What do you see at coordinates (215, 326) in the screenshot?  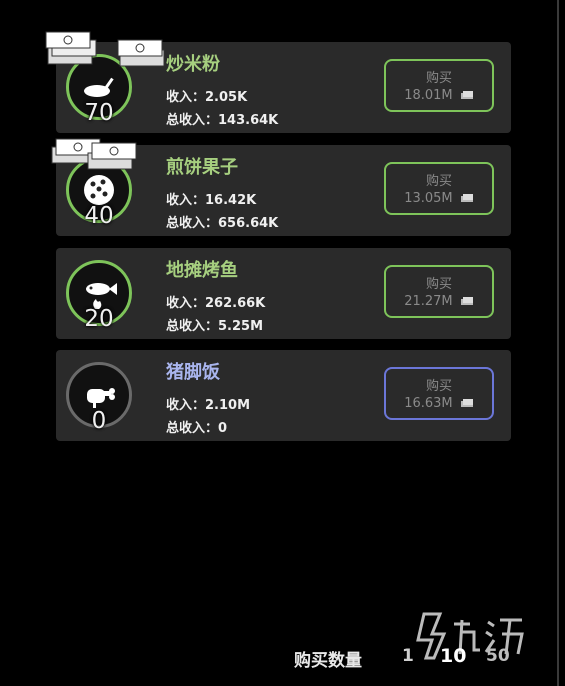 I see `item-total-income: 总收入：5.25M` at bounding box center [215, 326].